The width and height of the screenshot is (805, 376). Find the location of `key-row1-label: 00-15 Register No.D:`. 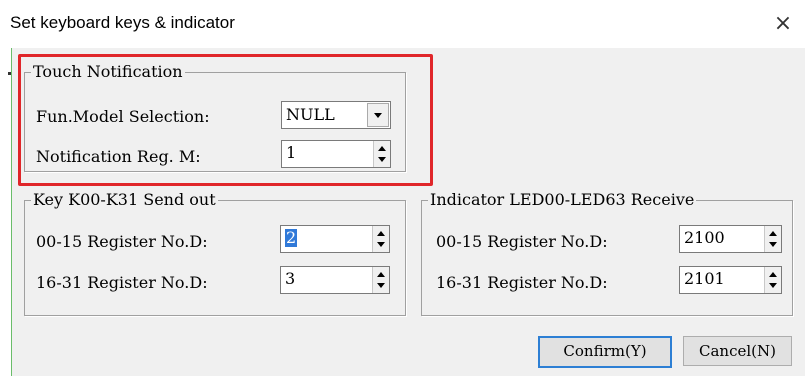

key-row1-label: 00-15 Register No.D: is located at coordinates (122, 241).